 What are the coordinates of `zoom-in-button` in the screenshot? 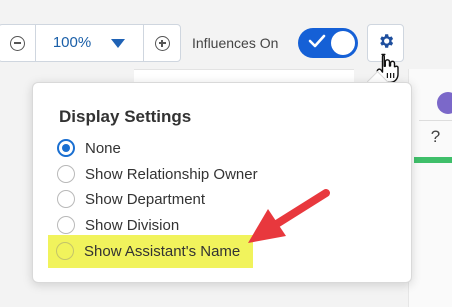 It's located at (161, 43).